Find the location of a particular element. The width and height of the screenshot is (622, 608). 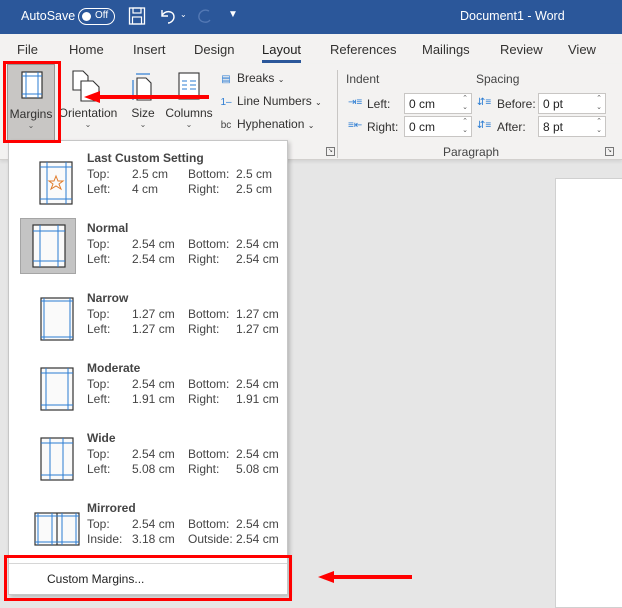

option-name: Moderate is located at coordinates (114, 368).